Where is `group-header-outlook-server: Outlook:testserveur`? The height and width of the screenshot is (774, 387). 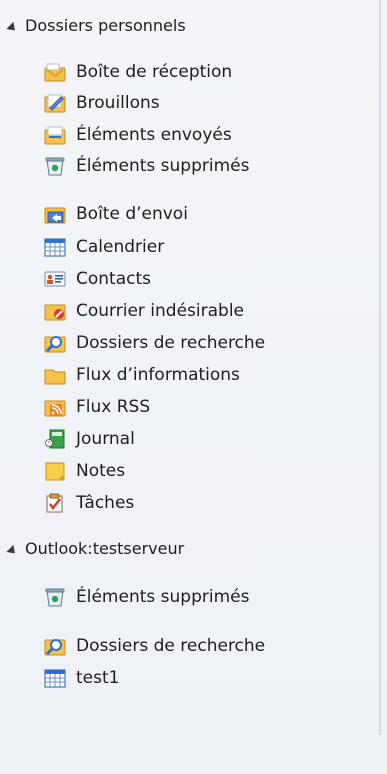
group-header-outlook-server: Outlook:testserveur is located at coordinates (95, 549).